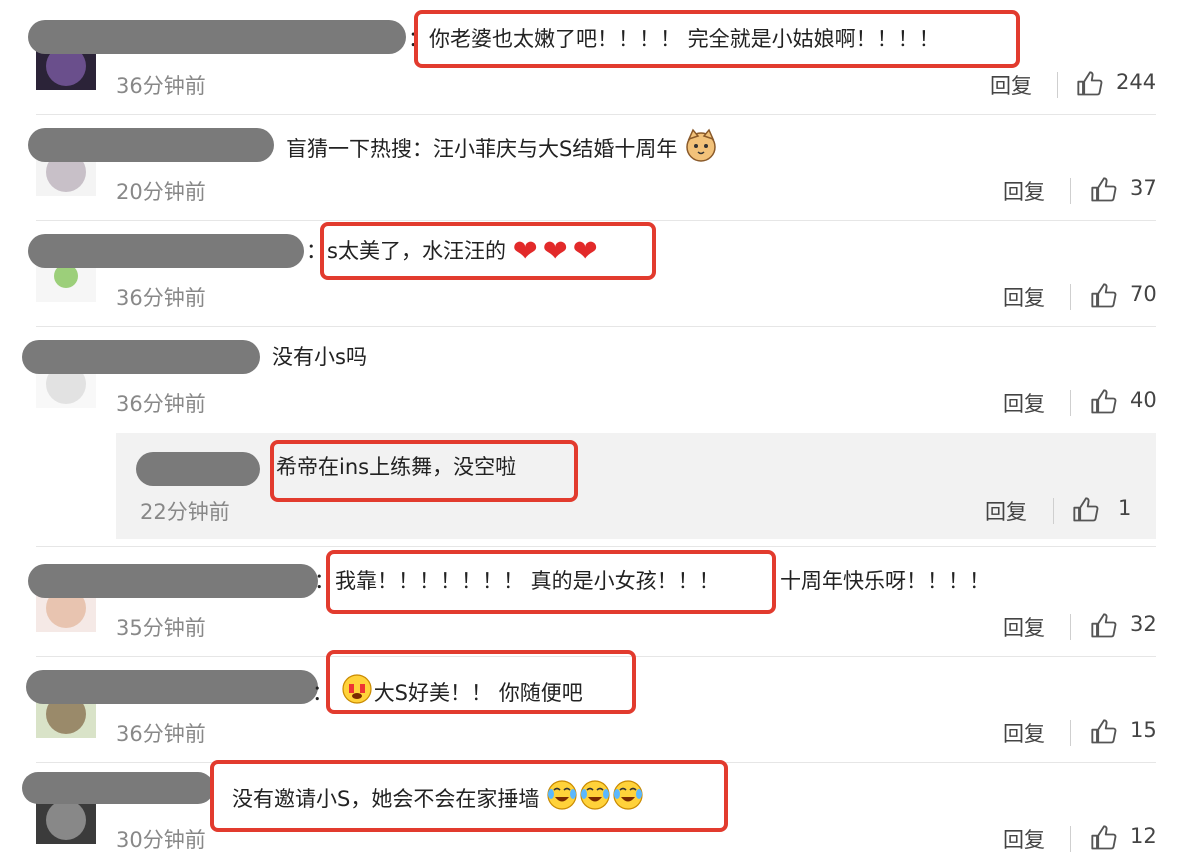  What do you see at coordinates (701, 150) in the screenshot?
I see `cat-face-icon` at bounding box center [701, 150].